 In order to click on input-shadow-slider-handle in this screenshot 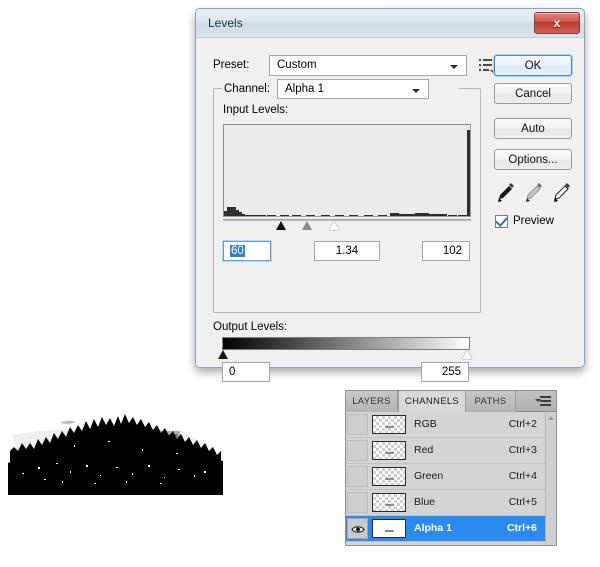, I will do `click(281, 225)`.